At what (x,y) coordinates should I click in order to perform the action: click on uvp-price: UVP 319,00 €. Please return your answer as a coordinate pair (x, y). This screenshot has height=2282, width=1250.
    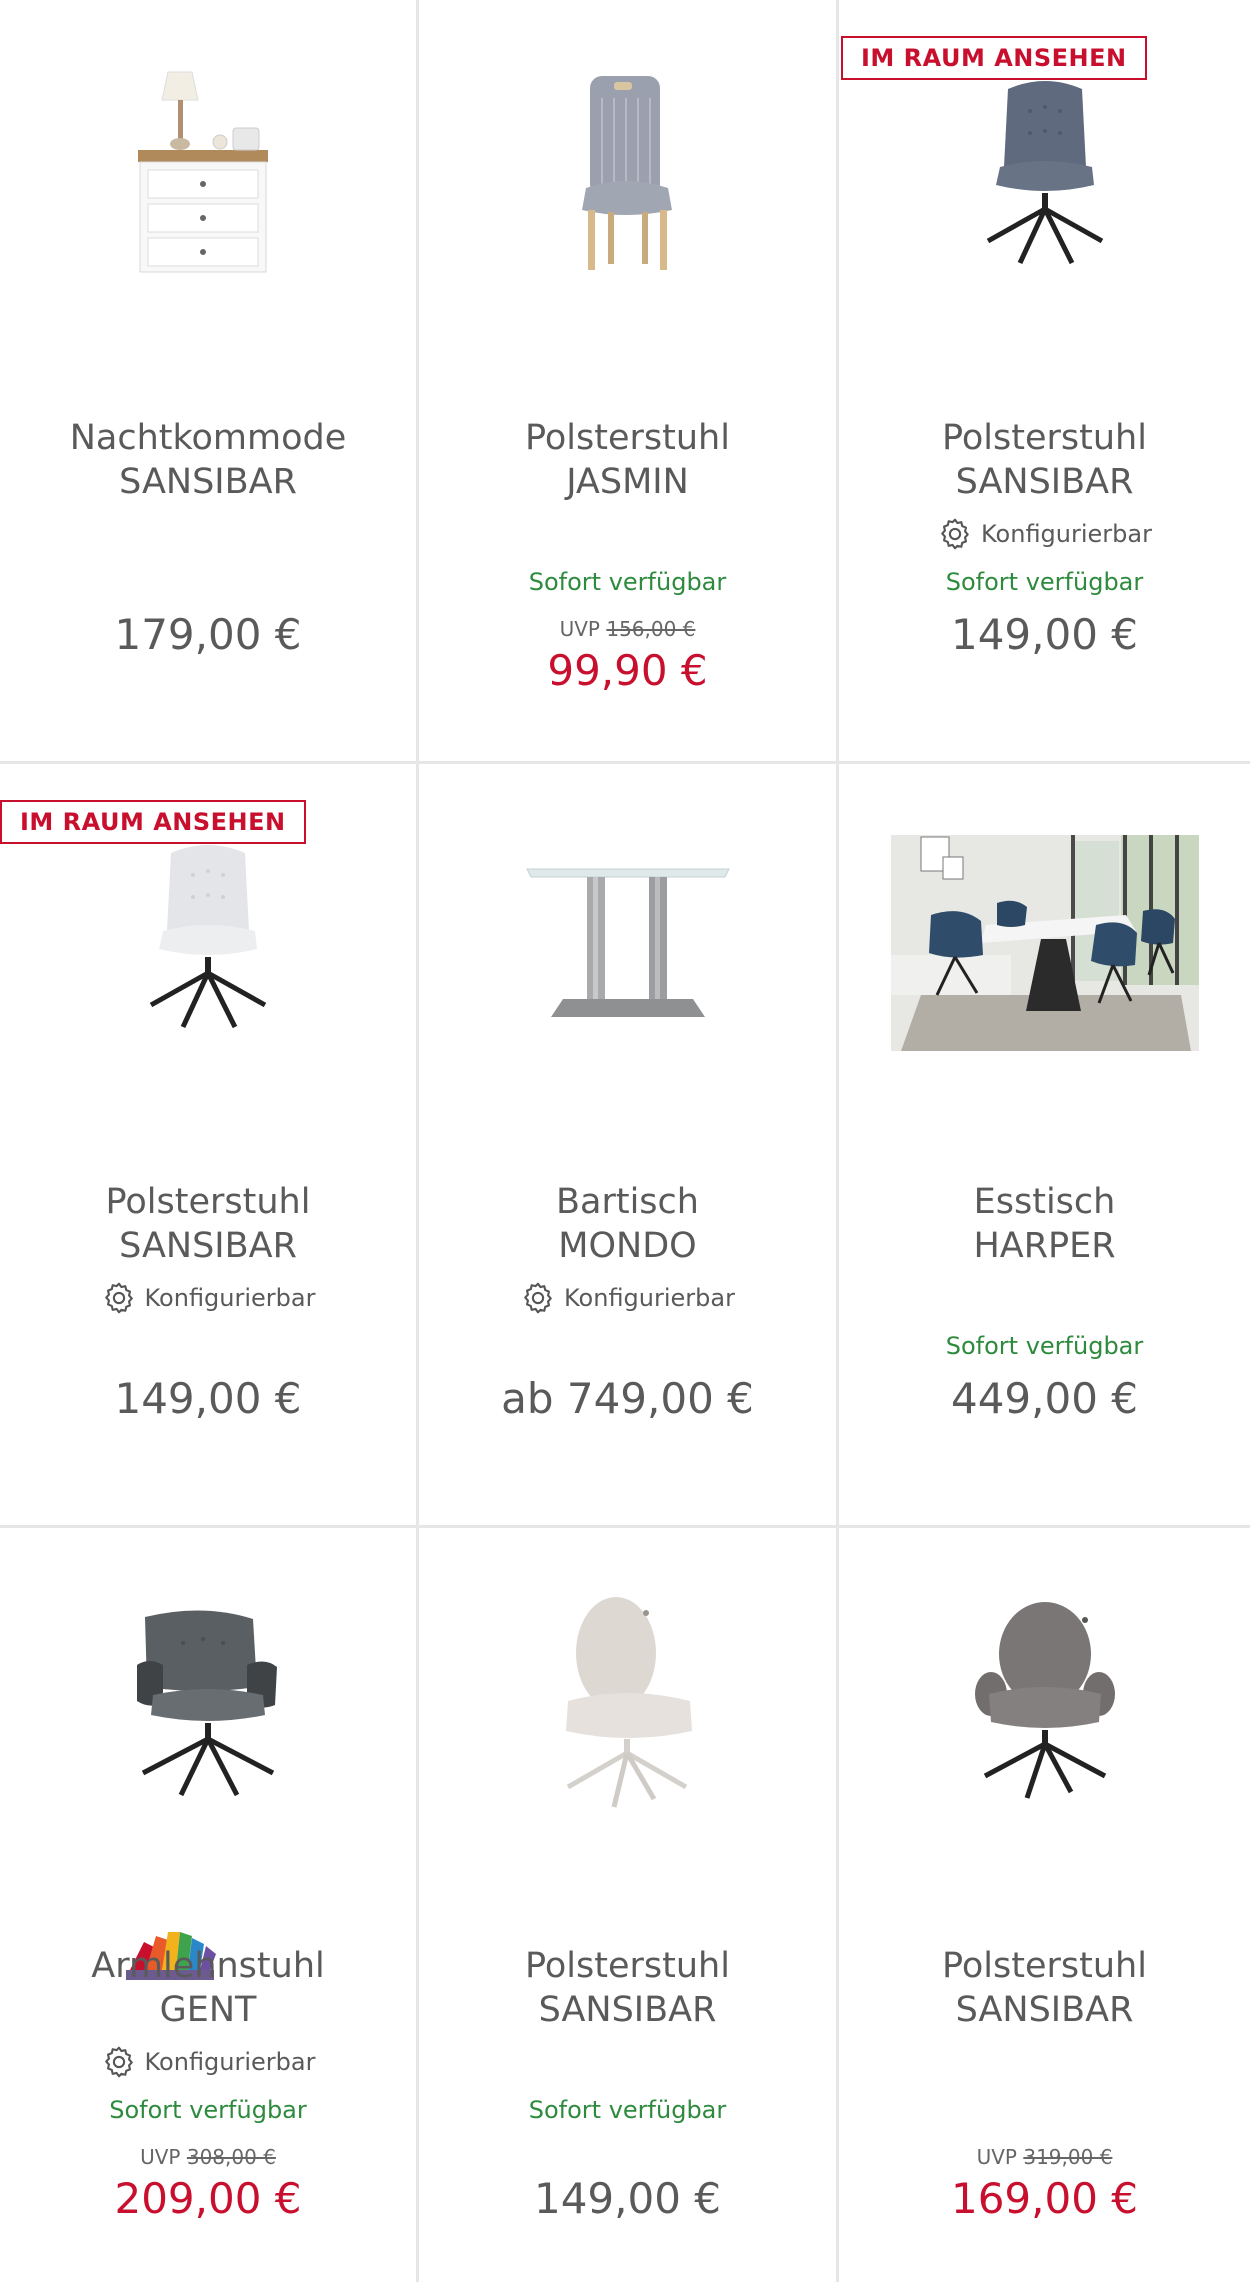
    Looking at the image, I should click on (1044, 2157).